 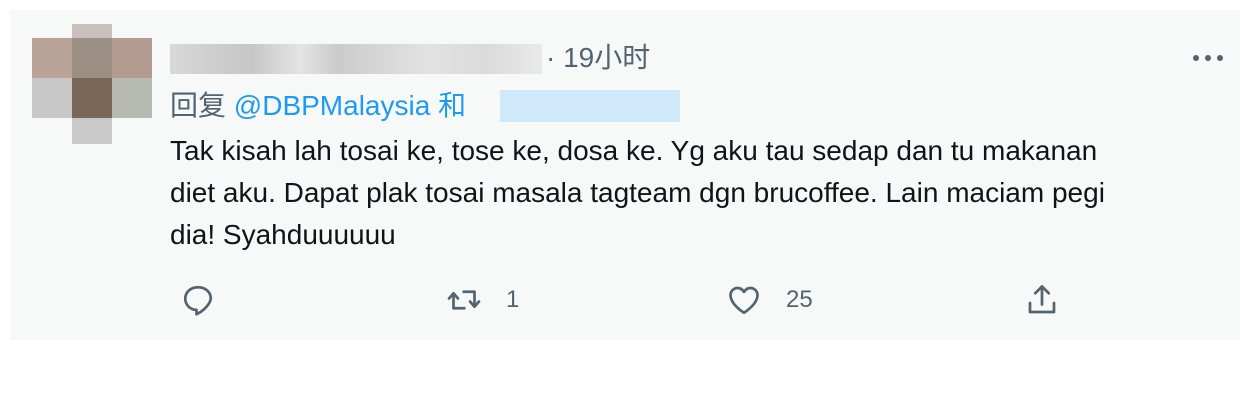 What do you see at coordinates (799, 299) in the screenshot?
I see `like-count: 25` at bounding box center [799, 299].